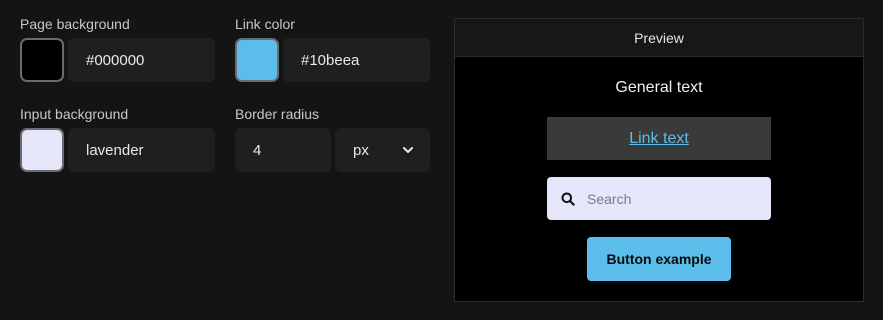  Describe the element at coordinates (408, 150) in the screenshot. I see `chevron-down-icon` at that location.